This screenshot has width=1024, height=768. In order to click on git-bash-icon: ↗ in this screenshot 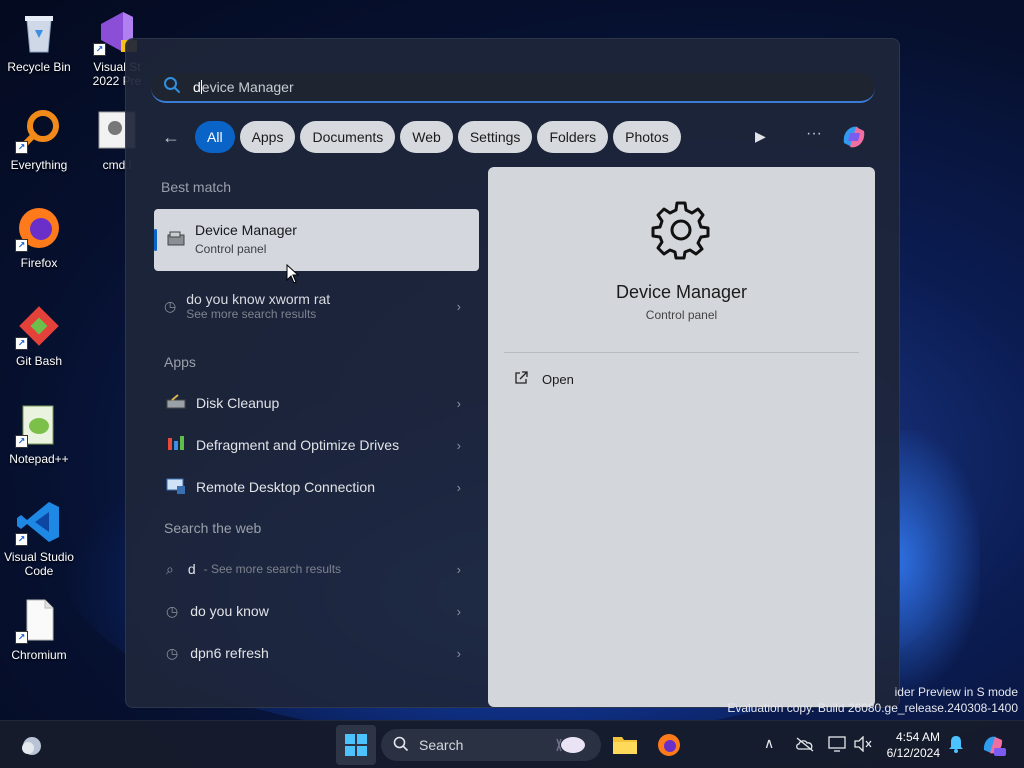, I will do `click(39, 326)`.